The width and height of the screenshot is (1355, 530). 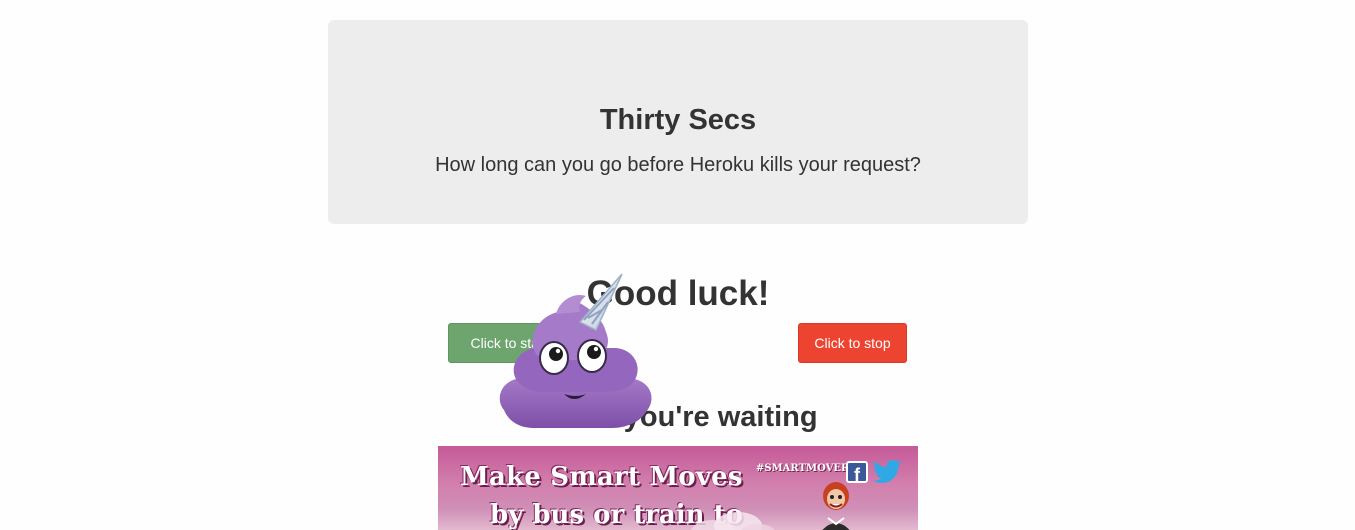 What do you see at coordinates (601, 477) in the screenshot?
I see `ad-headline: Make Smart Moves` at bounding box center [601, 477].